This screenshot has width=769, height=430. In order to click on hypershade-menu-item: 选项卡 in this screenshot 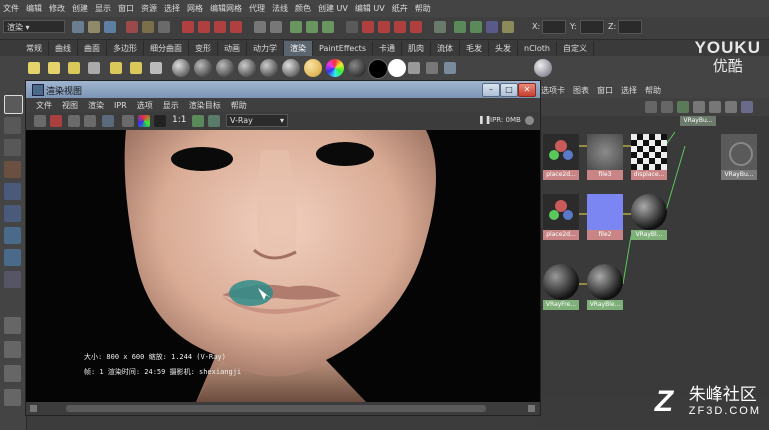, I will do `click(553, 90)`.